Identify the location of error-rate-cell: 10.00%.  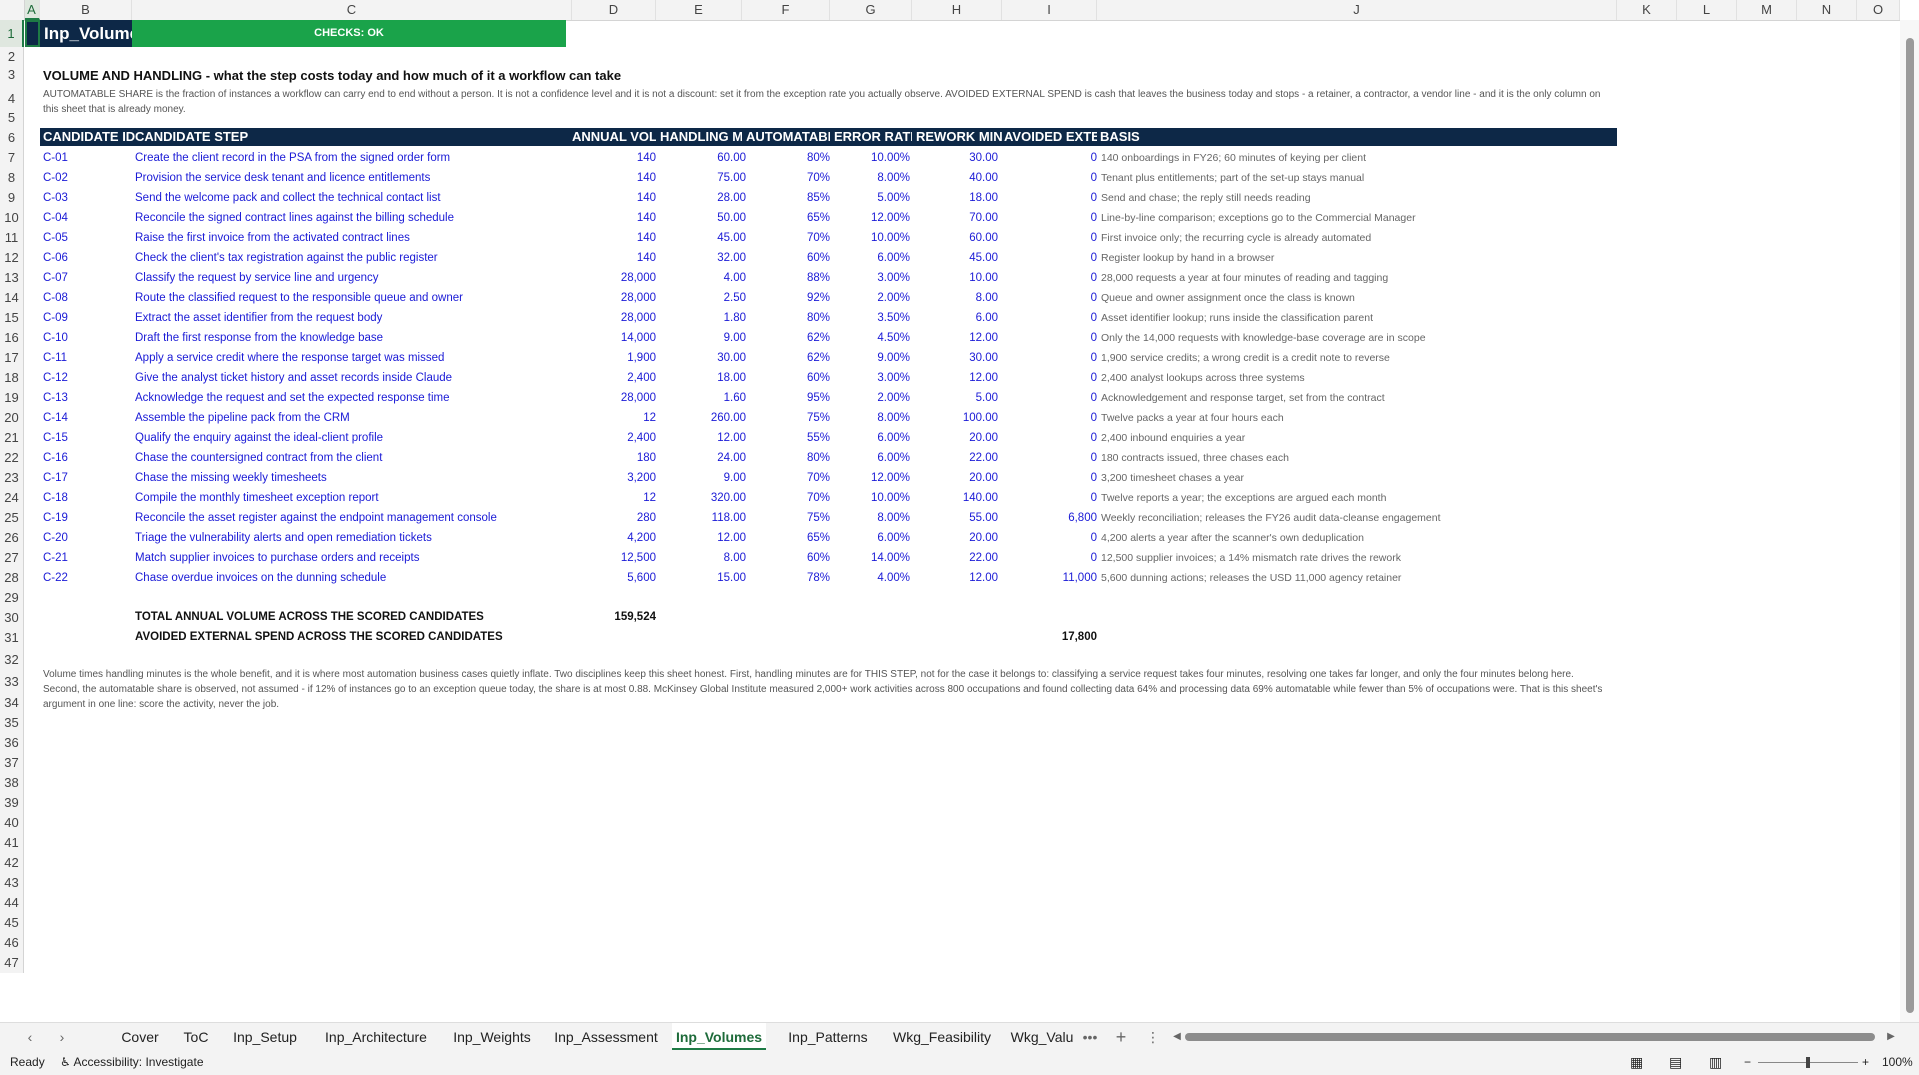
(870, 158).